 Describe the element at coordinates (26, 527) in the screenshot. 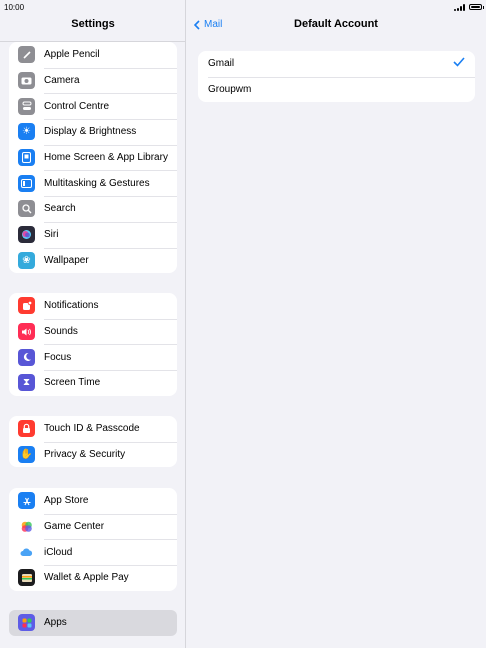

I see `game-center-icon` at that location.